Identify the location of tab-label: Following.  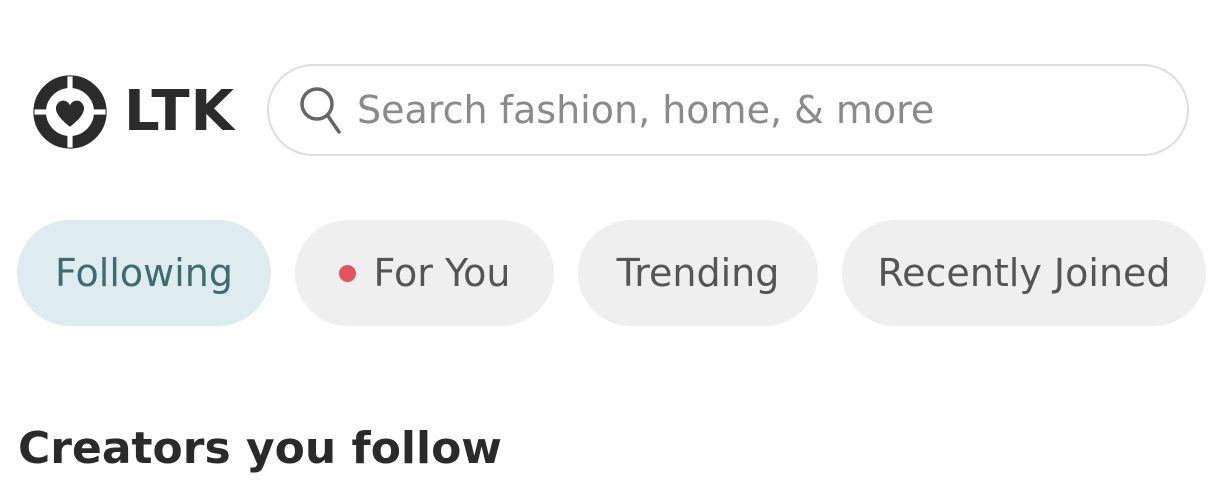
(144, 273).